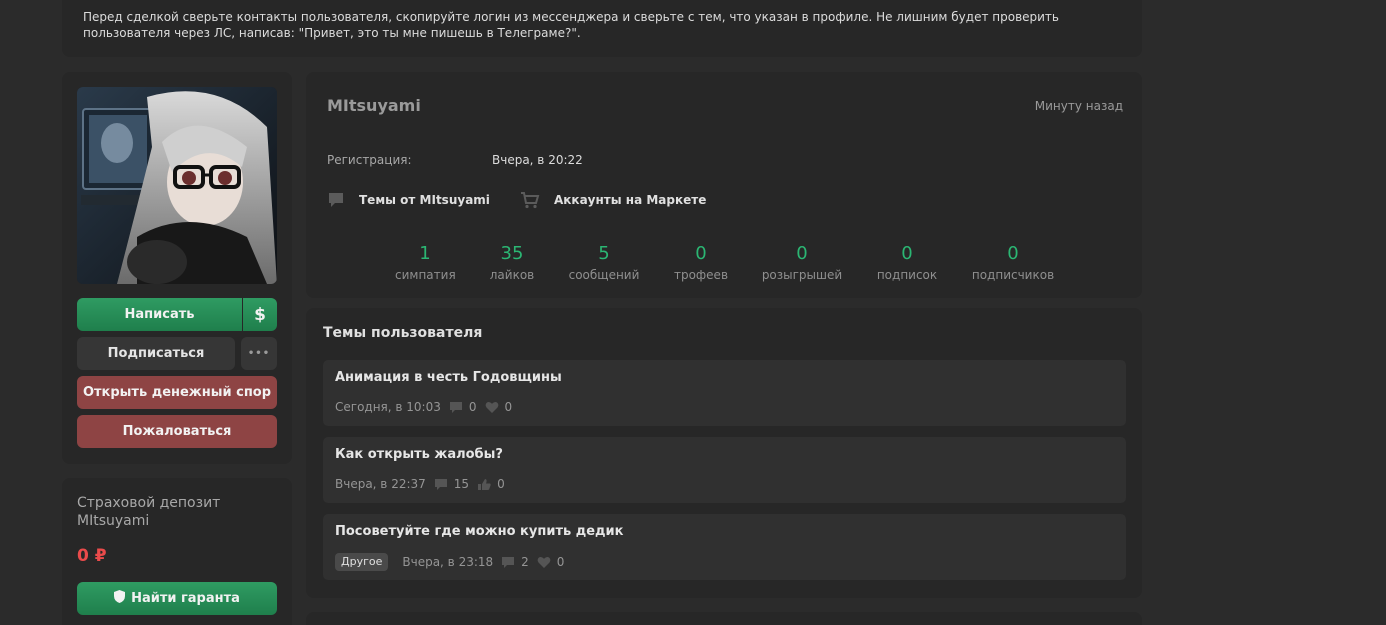 The height and width of the screenshot is (625, 1386). Describe the element at coordinates (419, 454) in the screenshot. I see `thread-title: Как открыть жалобы?` at that location.